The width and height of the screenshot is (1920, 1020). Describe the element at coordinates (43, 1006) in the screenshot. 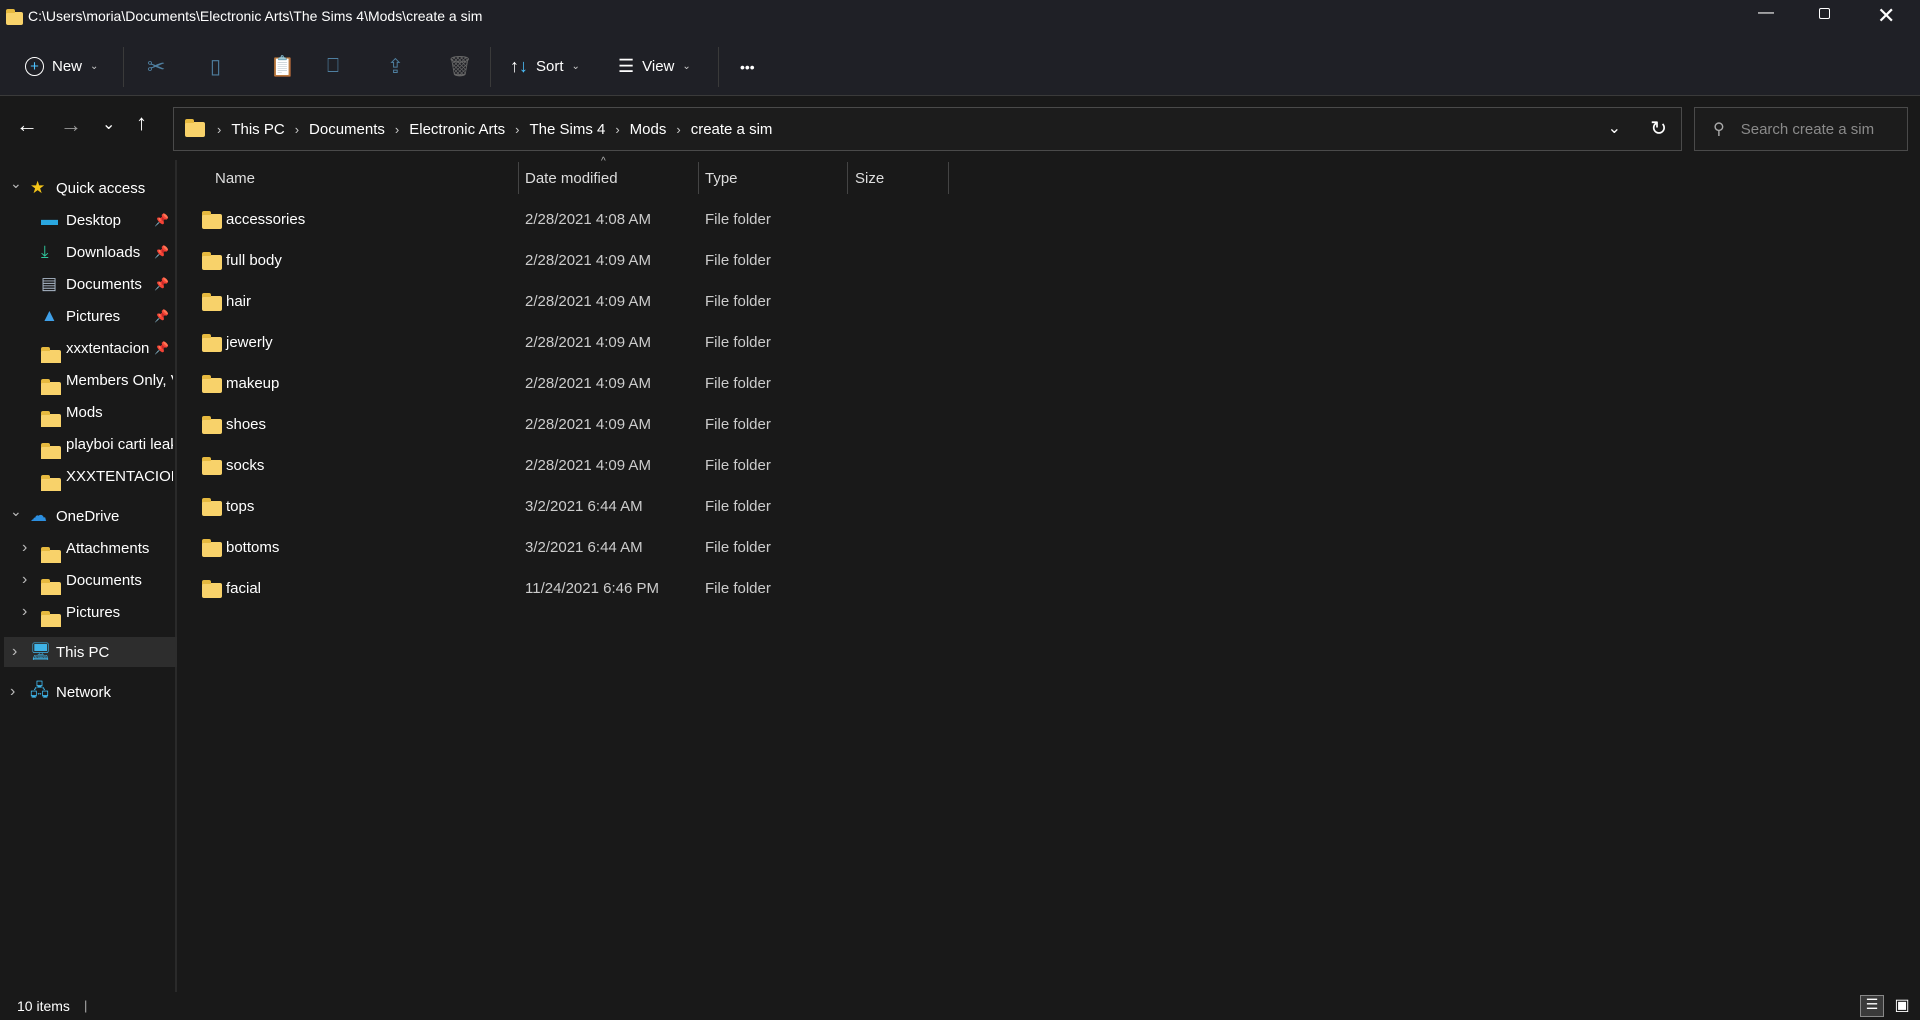

I see `item-count: 10 items` at that location.